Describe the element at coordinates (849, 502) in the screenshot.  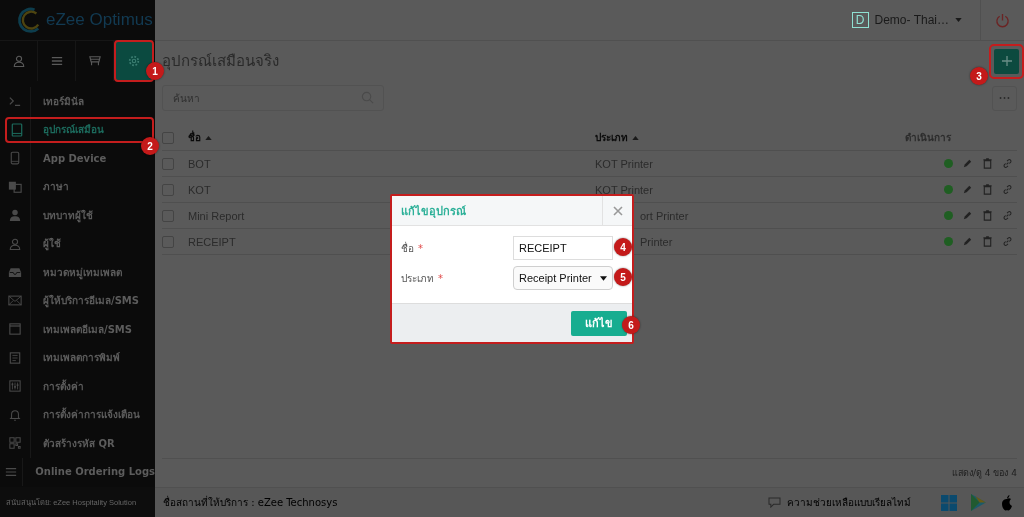
I see `live-help-link: ความช่วยเหลือแบบเรียลไทม์` at that location.